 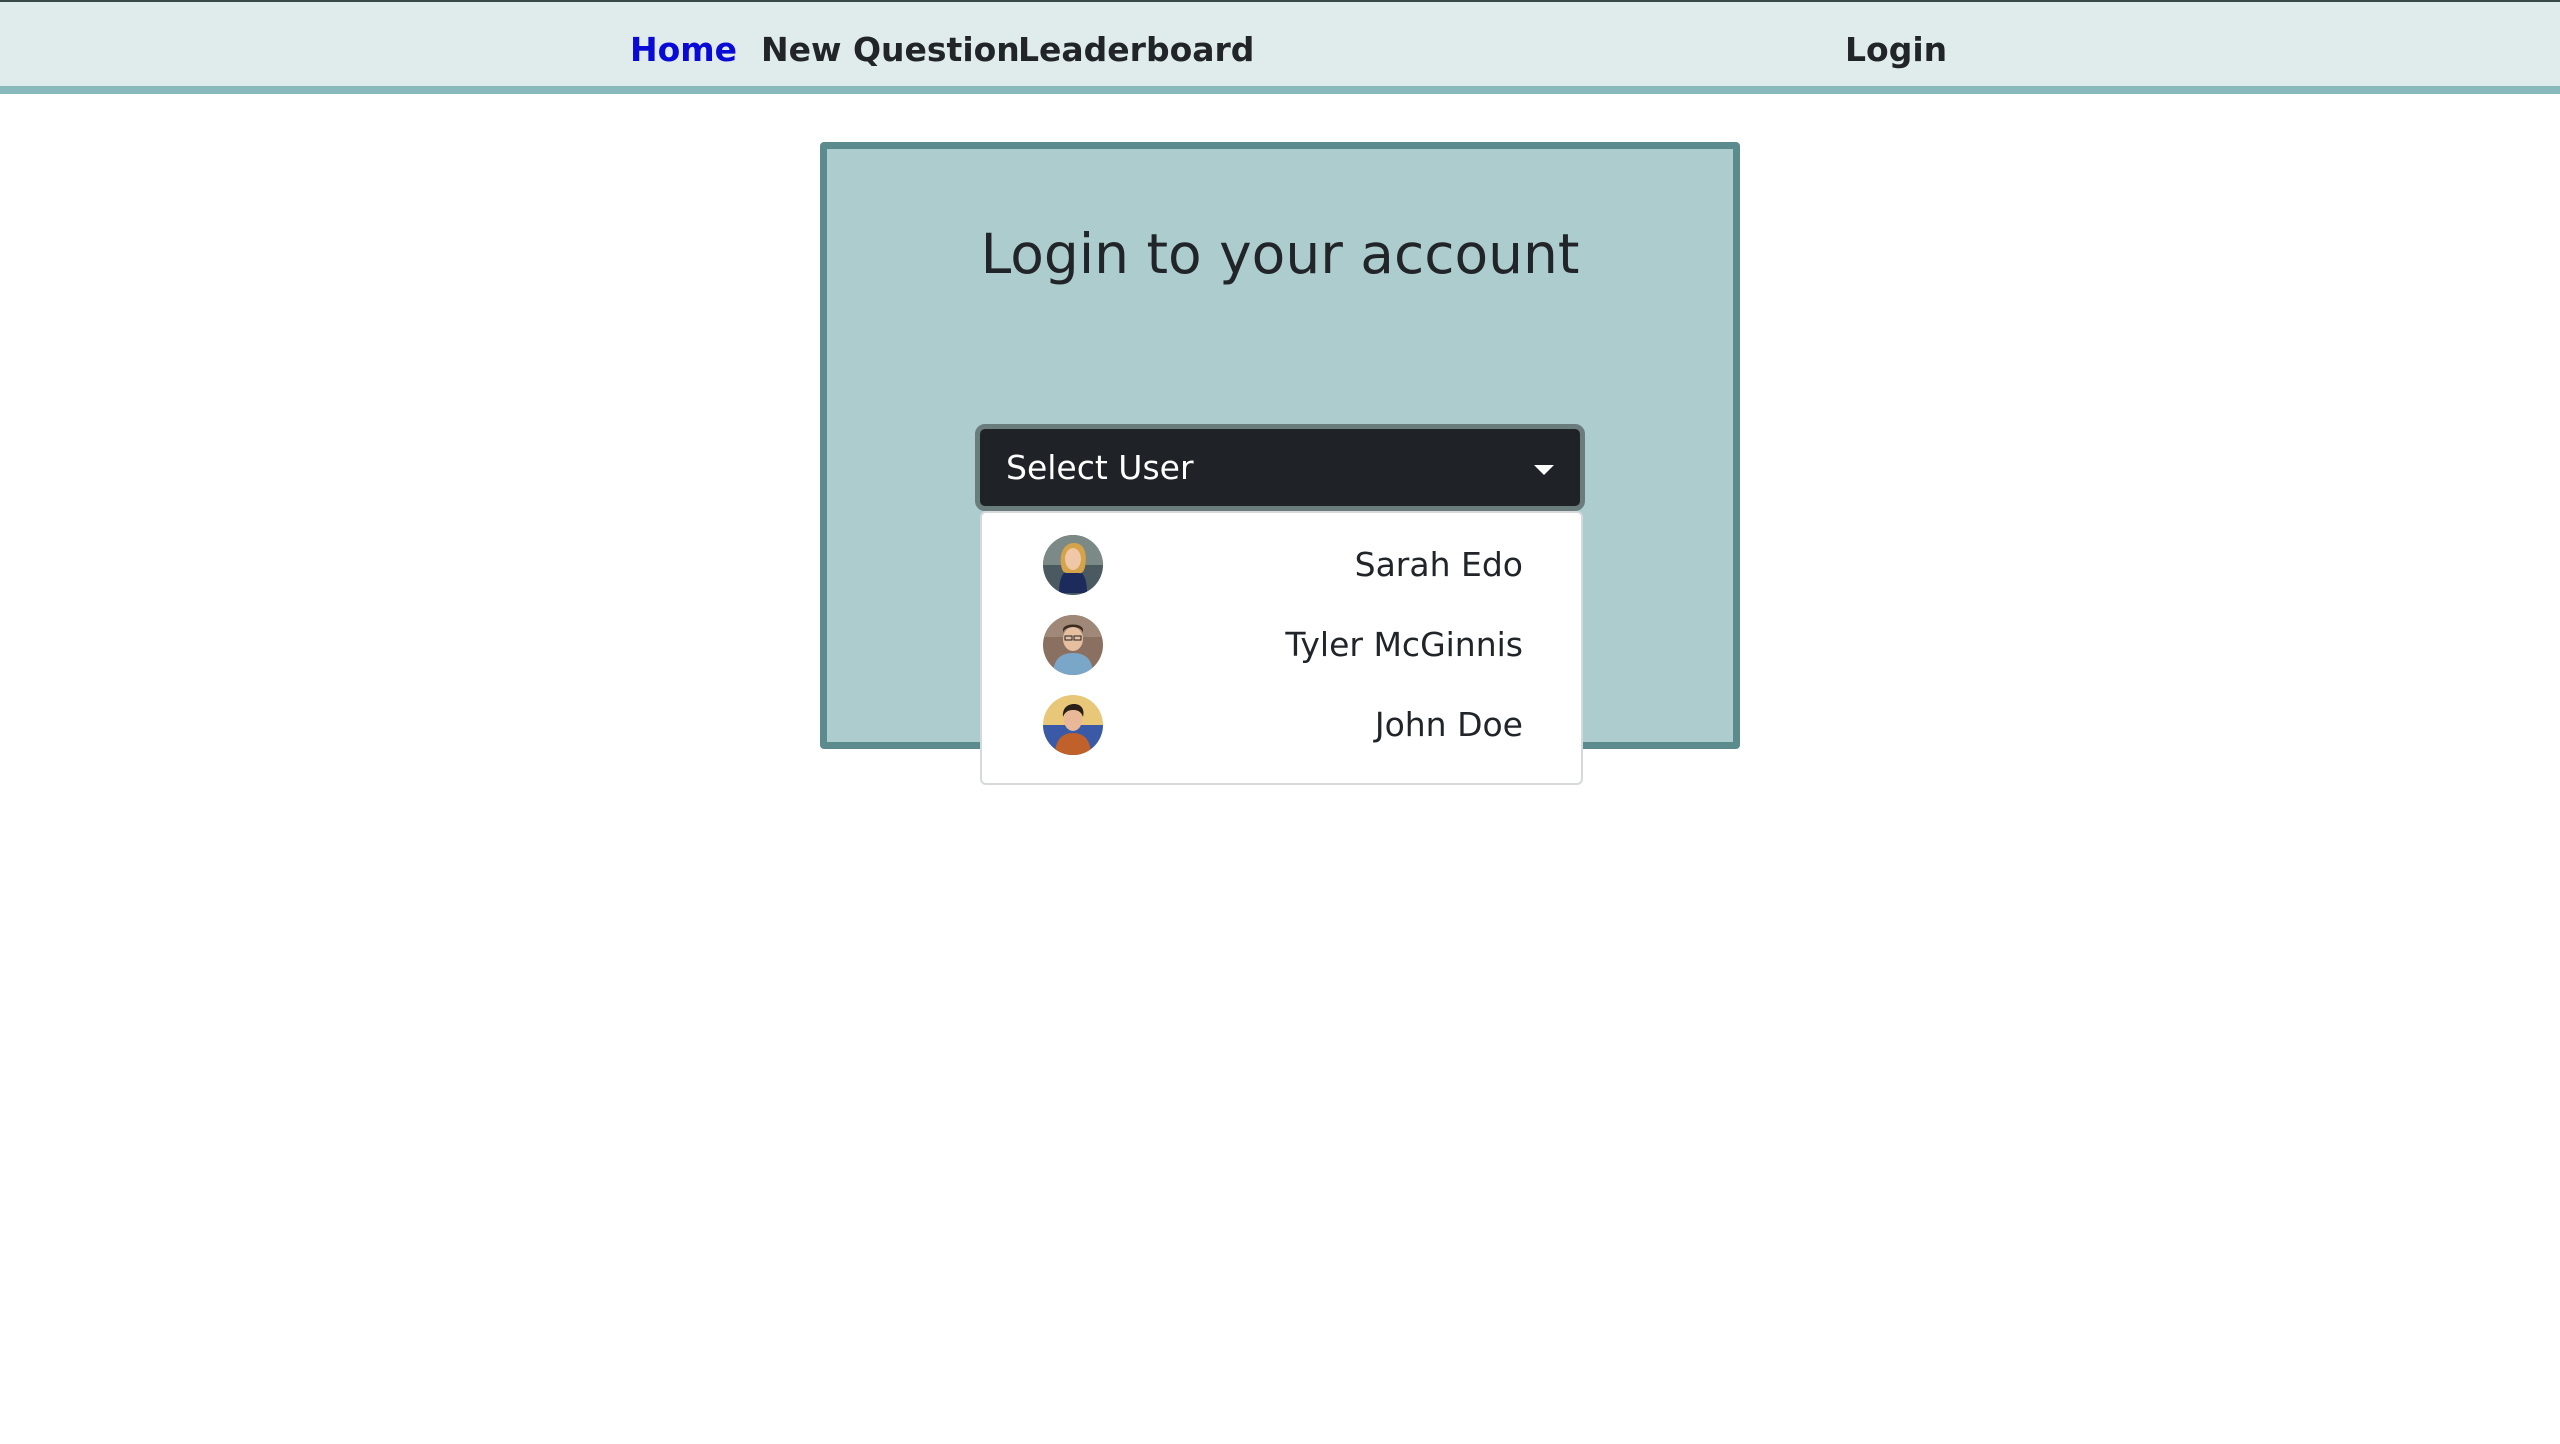 I want to click on avatar-tyler-mcginnis, so click(x=1073, y=645).